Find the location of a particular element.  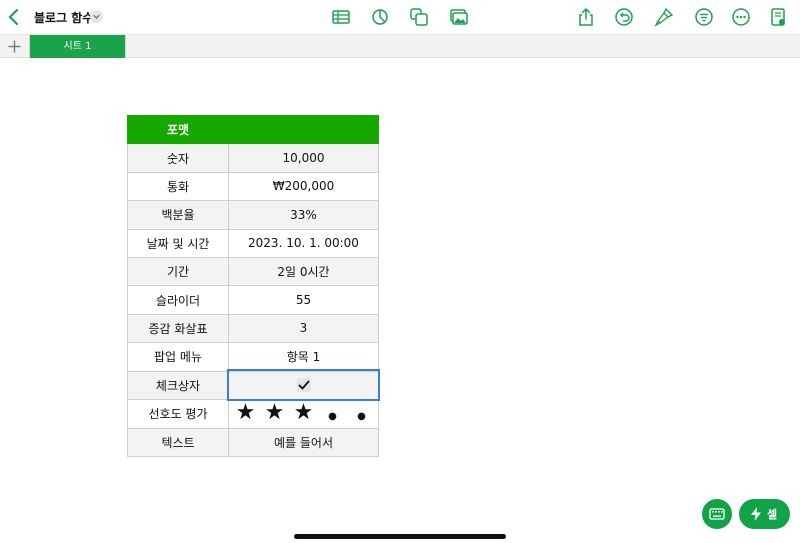

lightning-icon is located at coordinates (756, 514).